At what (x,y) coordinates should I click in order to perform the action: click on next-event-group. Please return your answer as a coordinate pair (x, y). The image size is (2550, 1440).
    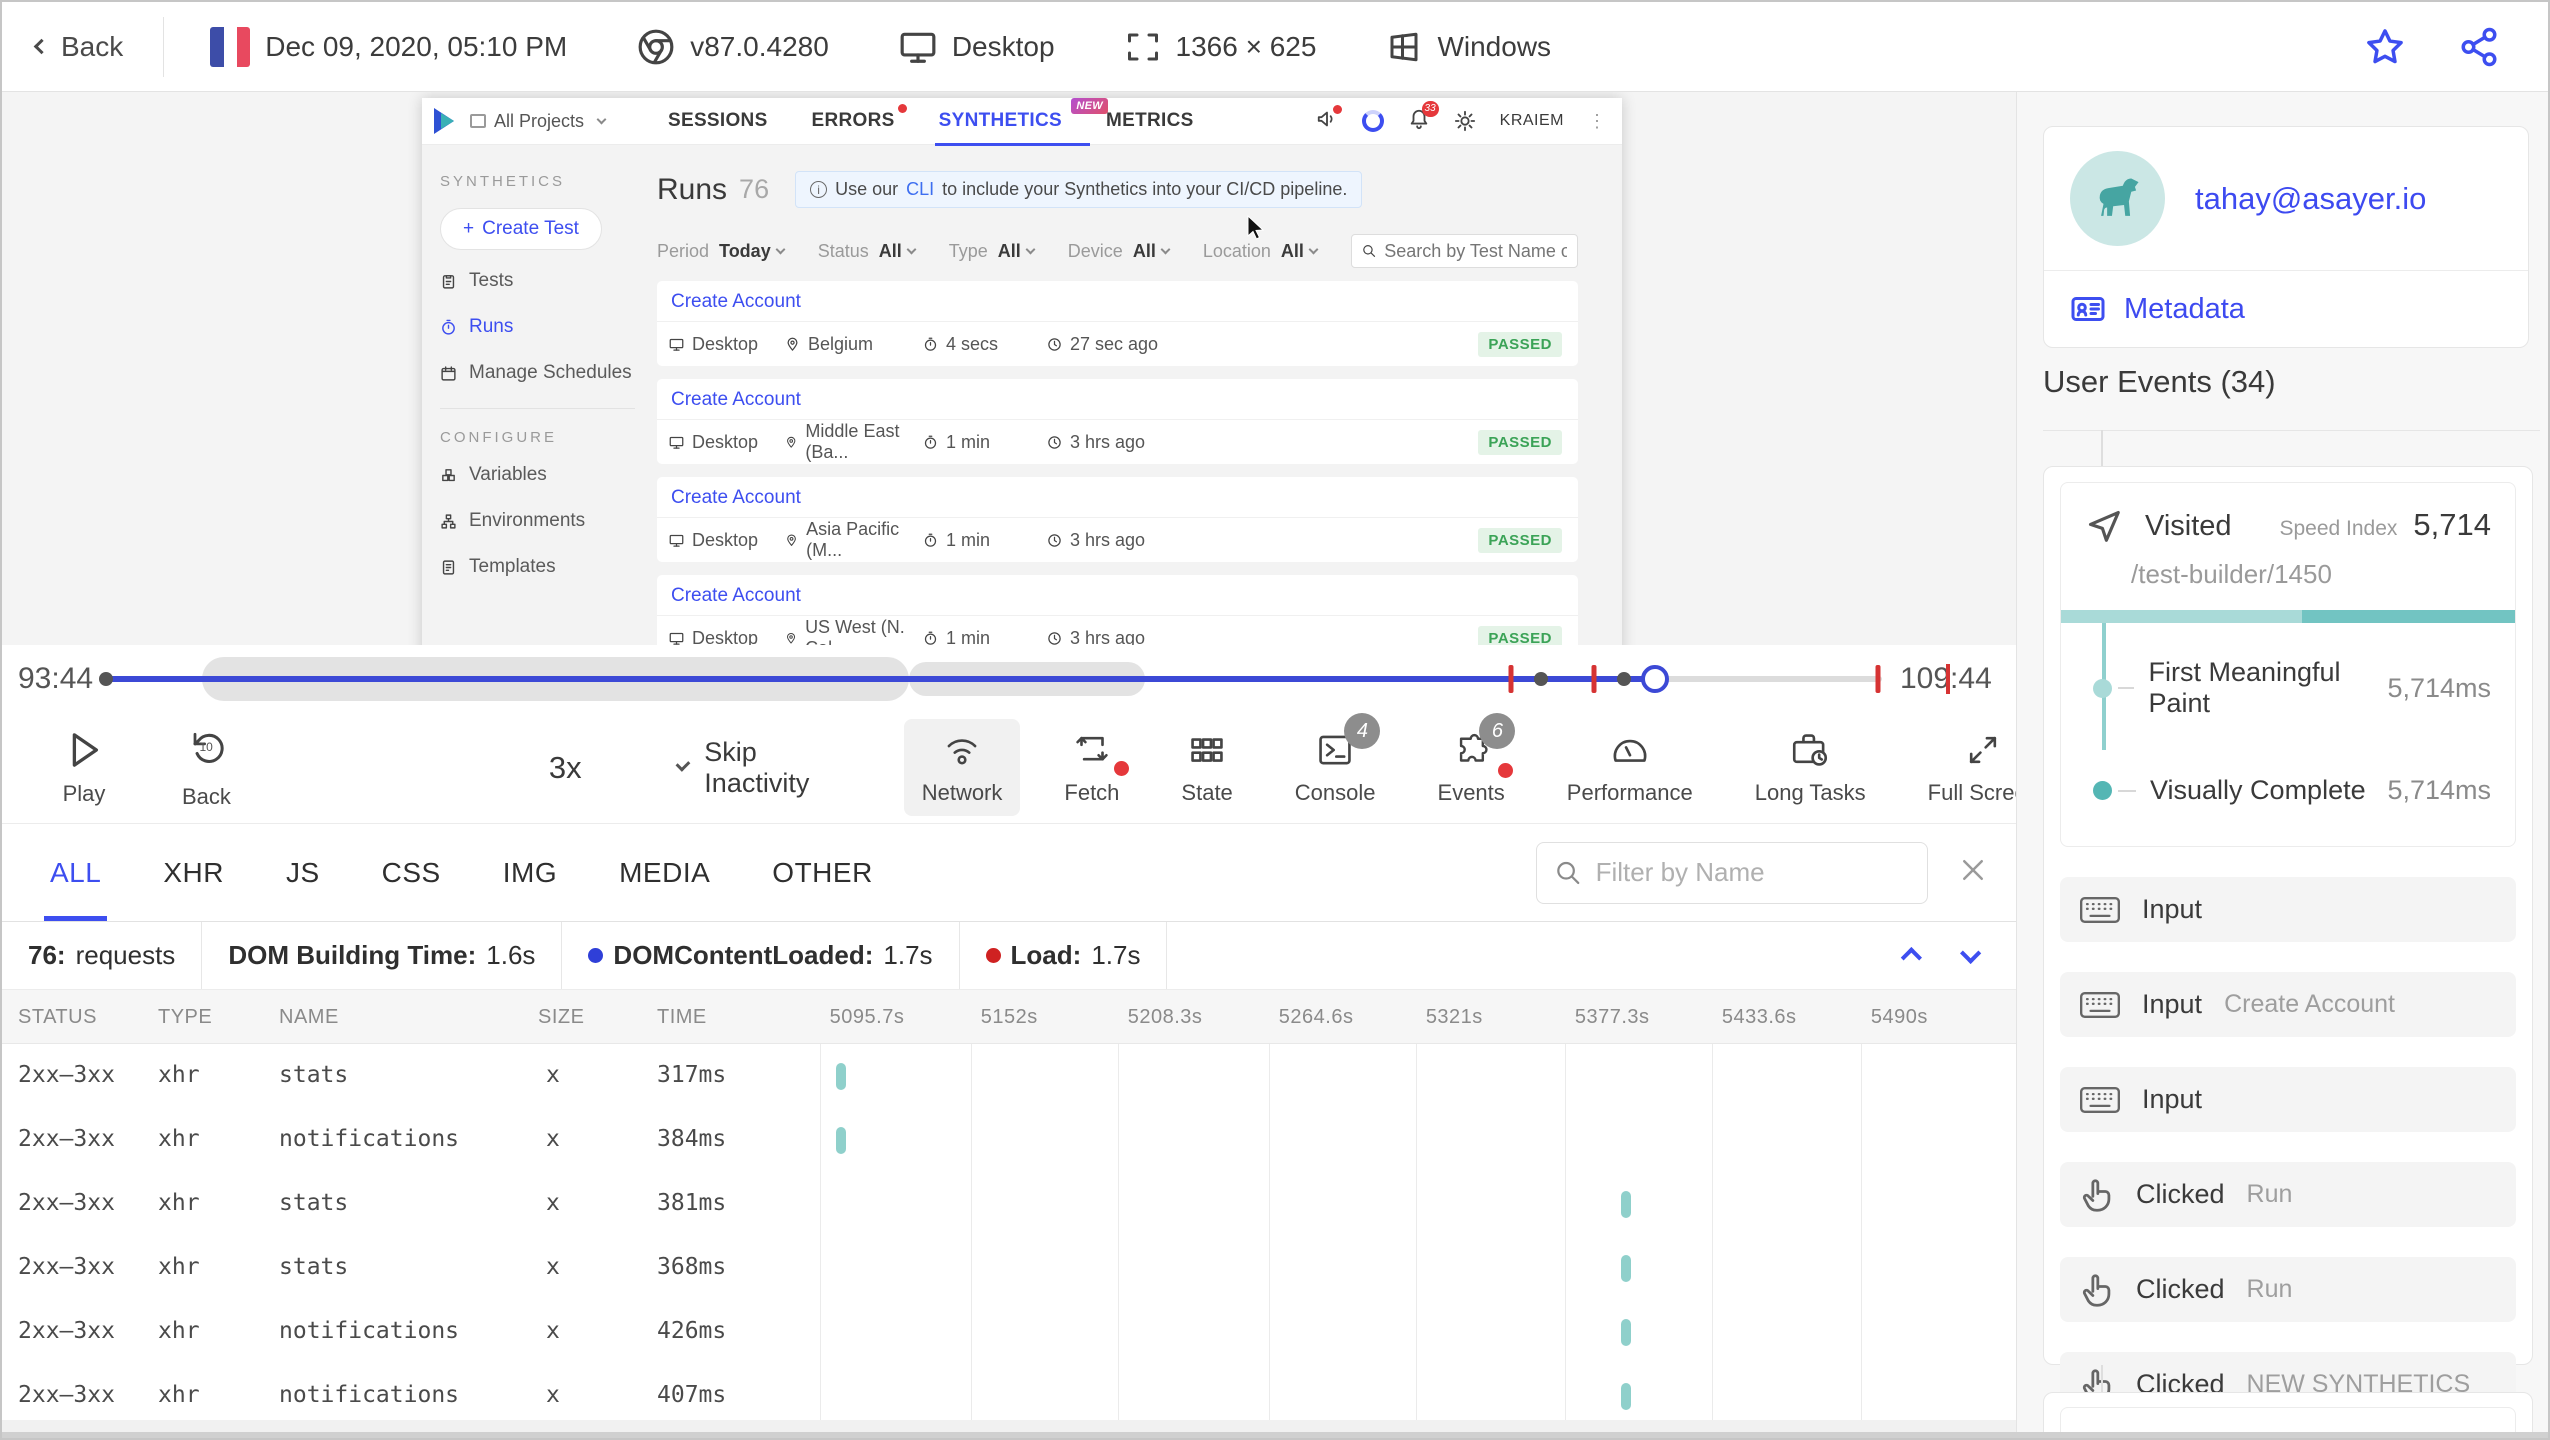
    Looking at the image, I should click on (2288, 1412).